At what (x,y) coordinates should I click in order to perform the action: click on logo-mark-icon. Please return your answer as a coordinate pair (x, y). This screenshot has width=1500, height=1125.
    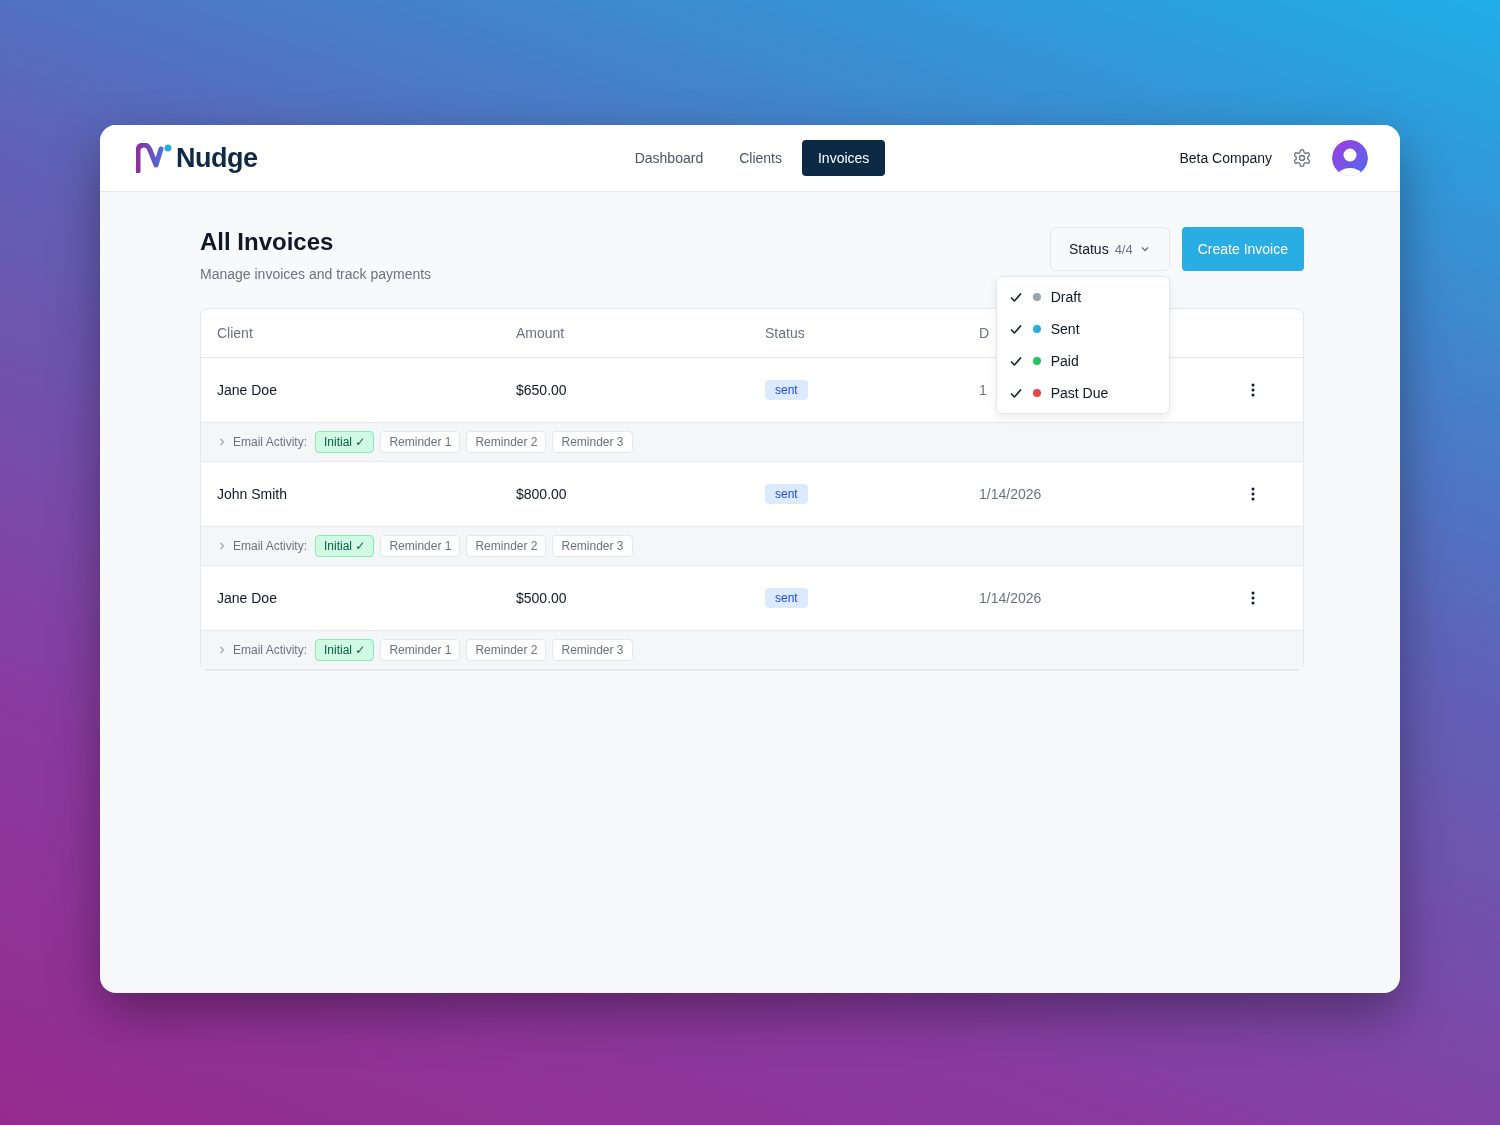
    Looking at the image, I should click on (155, 158).